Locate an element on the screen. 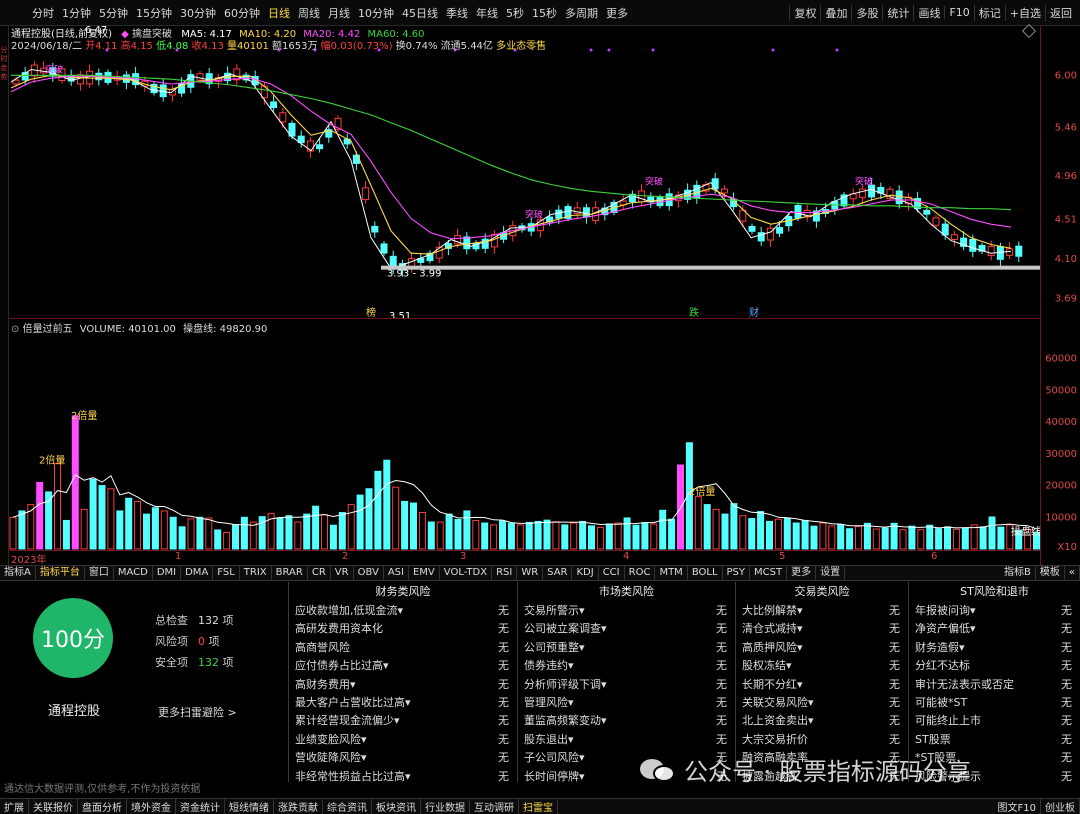  indicator-tab-trix-7: TRIX is located at coordinates (256, 573).